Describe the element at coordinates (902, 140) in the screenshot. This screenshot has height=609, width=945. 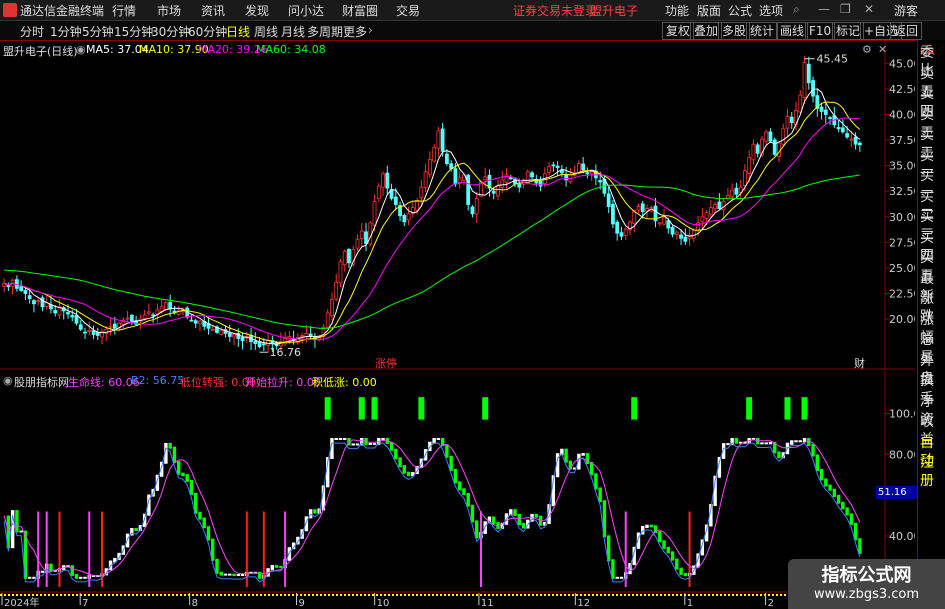
I see `price-tick-label: 37.50` at that location.